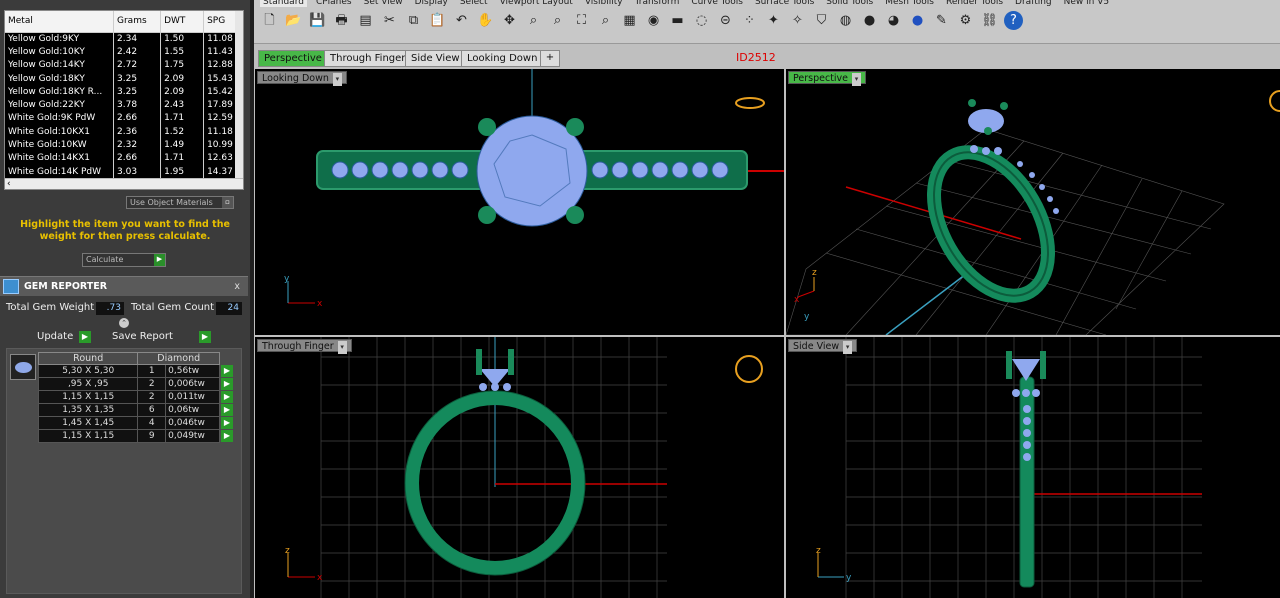 Image resolution: width=1280 pixels, height=598 pixels. What do you see at coordinates (797, 20) in the screenshot?
I see `light2-icon: ✧` at bounding box center [797, 20].